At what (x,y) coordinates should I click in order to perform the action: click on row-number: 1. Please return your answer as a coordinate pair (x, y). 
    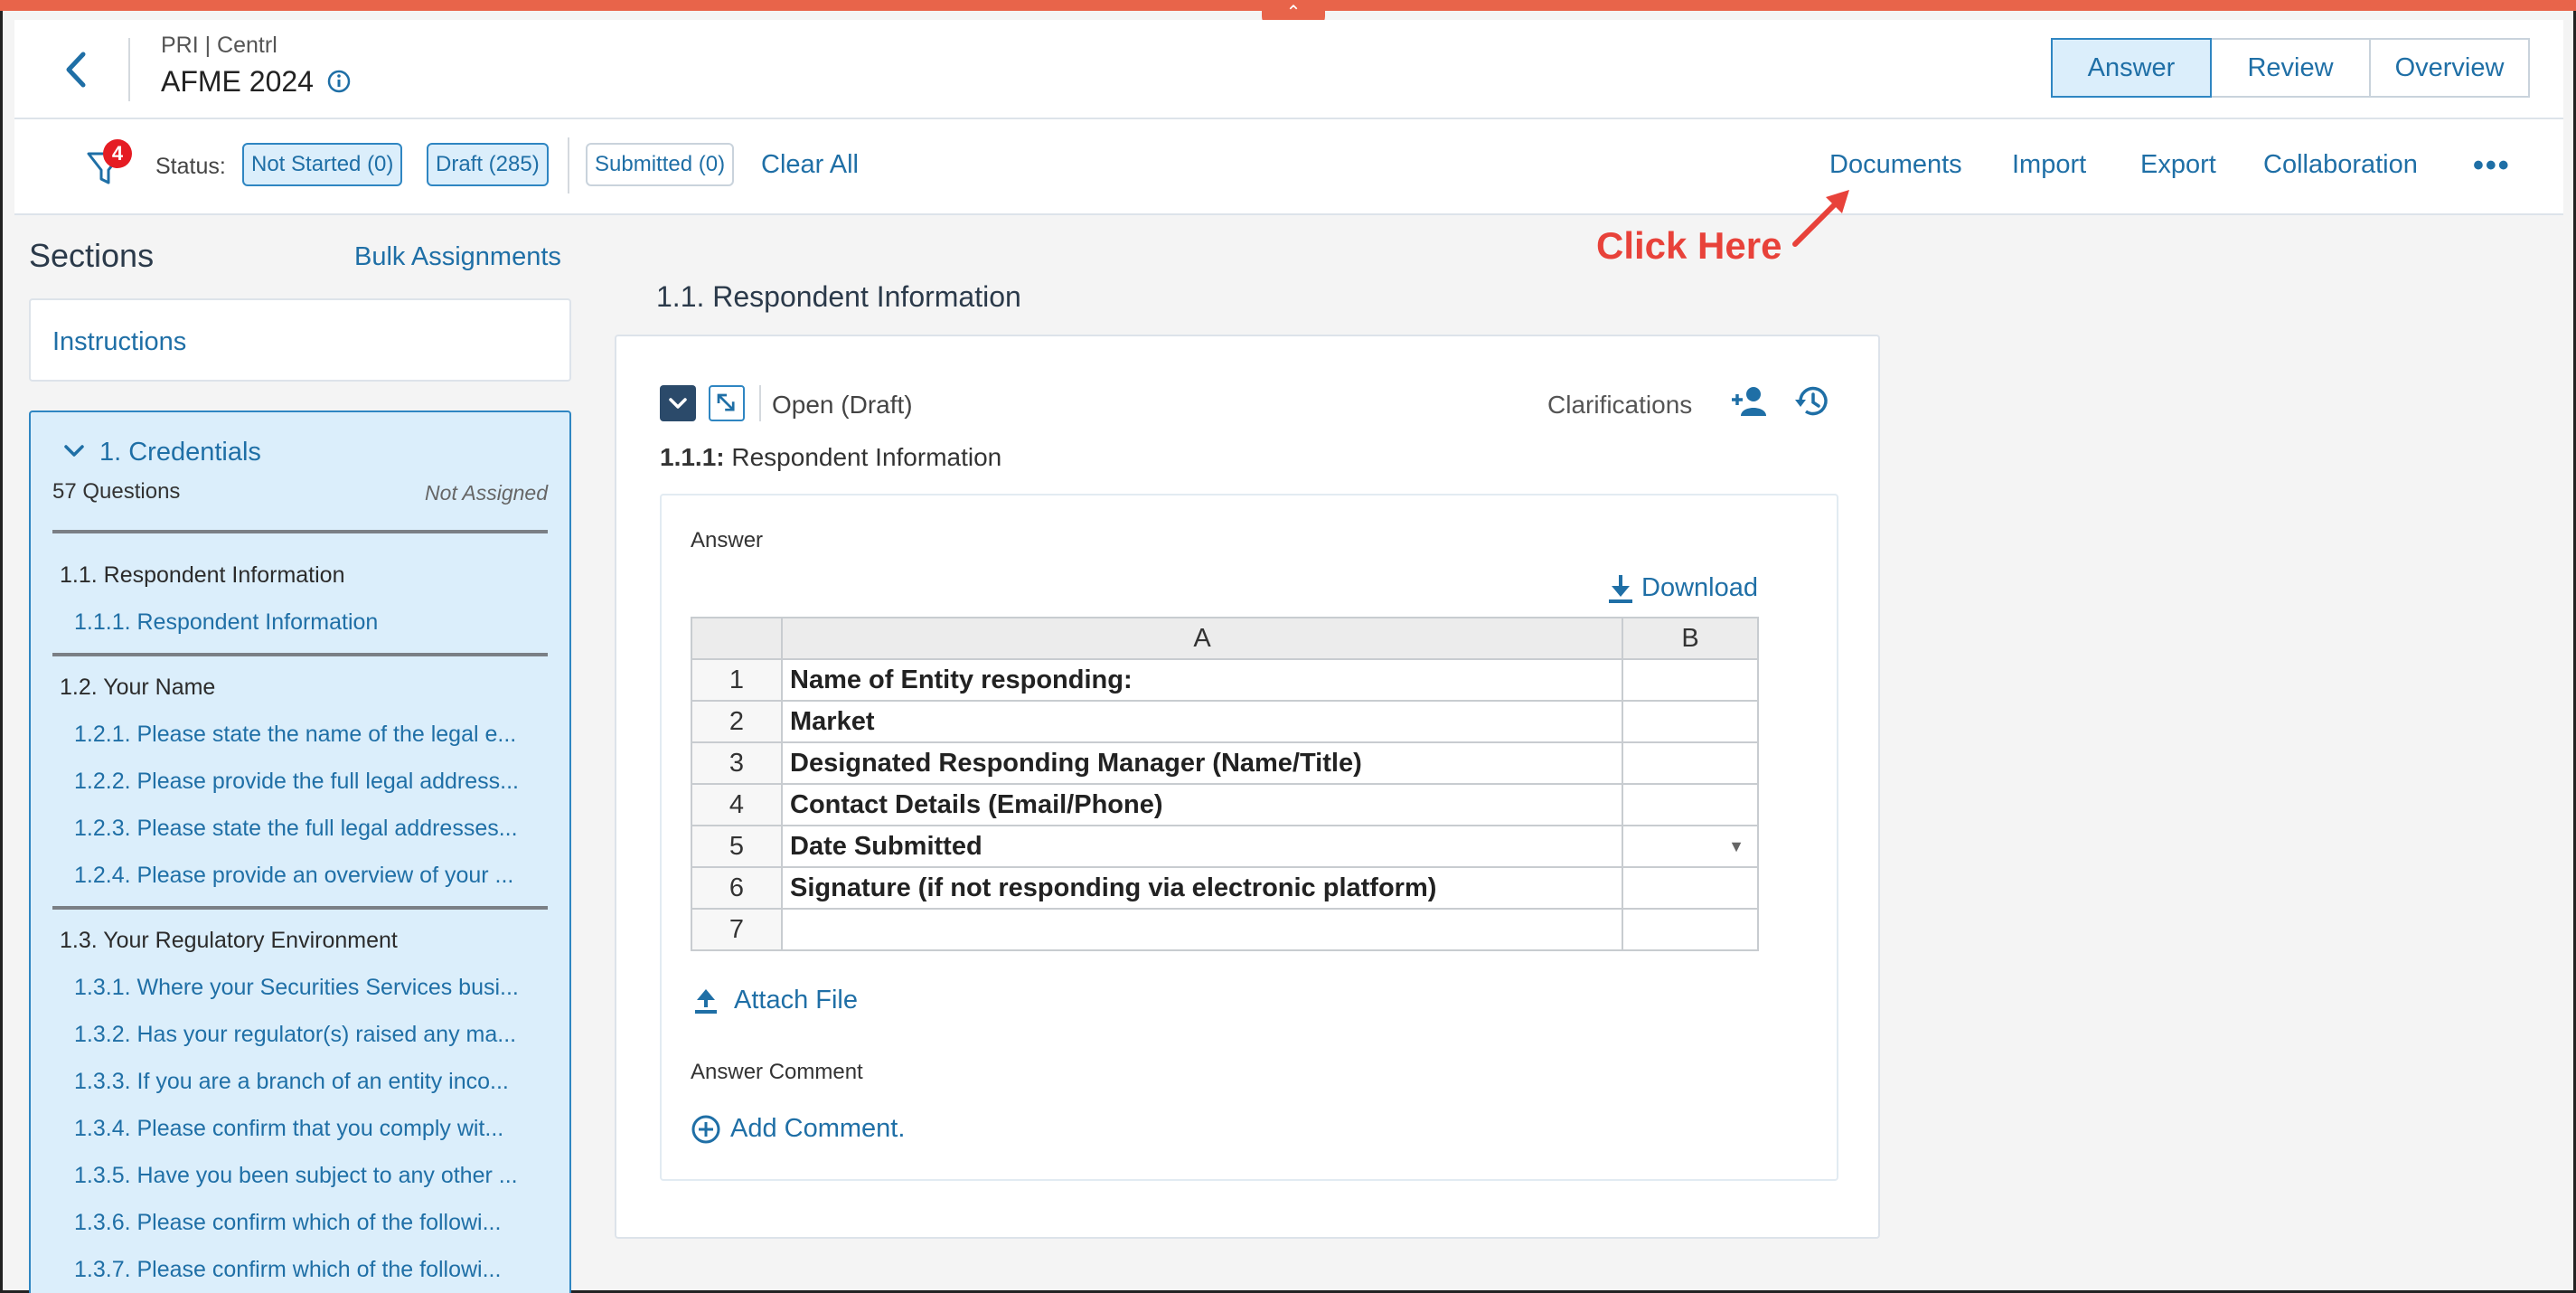
    Looking at the image, I should click on (737, 680).